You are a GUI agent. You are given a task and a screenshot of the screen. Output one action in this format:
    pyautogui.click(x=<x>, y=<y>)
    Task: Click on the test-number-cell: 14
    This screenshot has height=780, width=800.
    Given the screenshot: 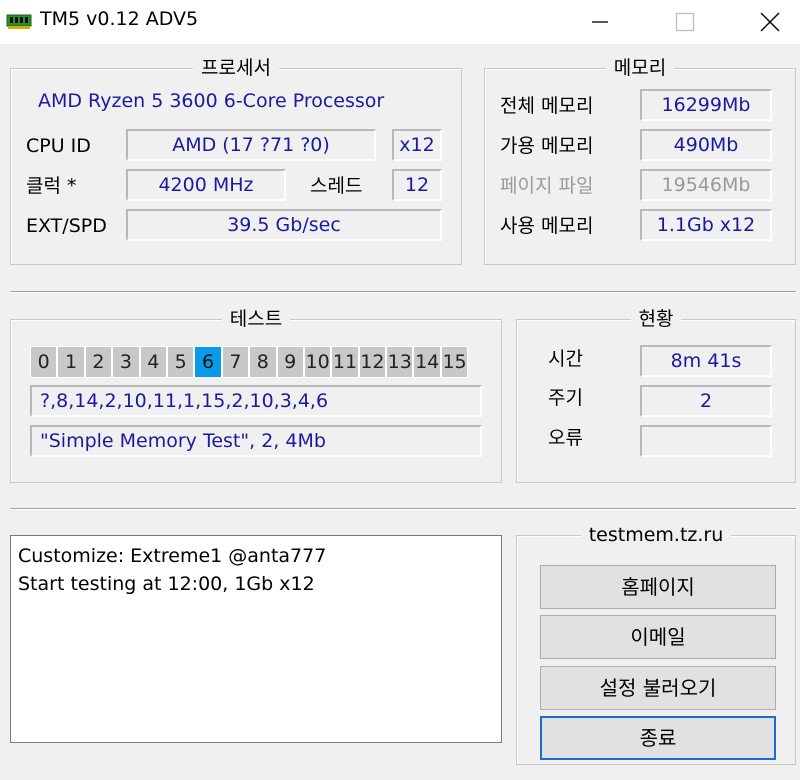 What is the action you would take?
    pyautogui.click(x=427, y=362)
    